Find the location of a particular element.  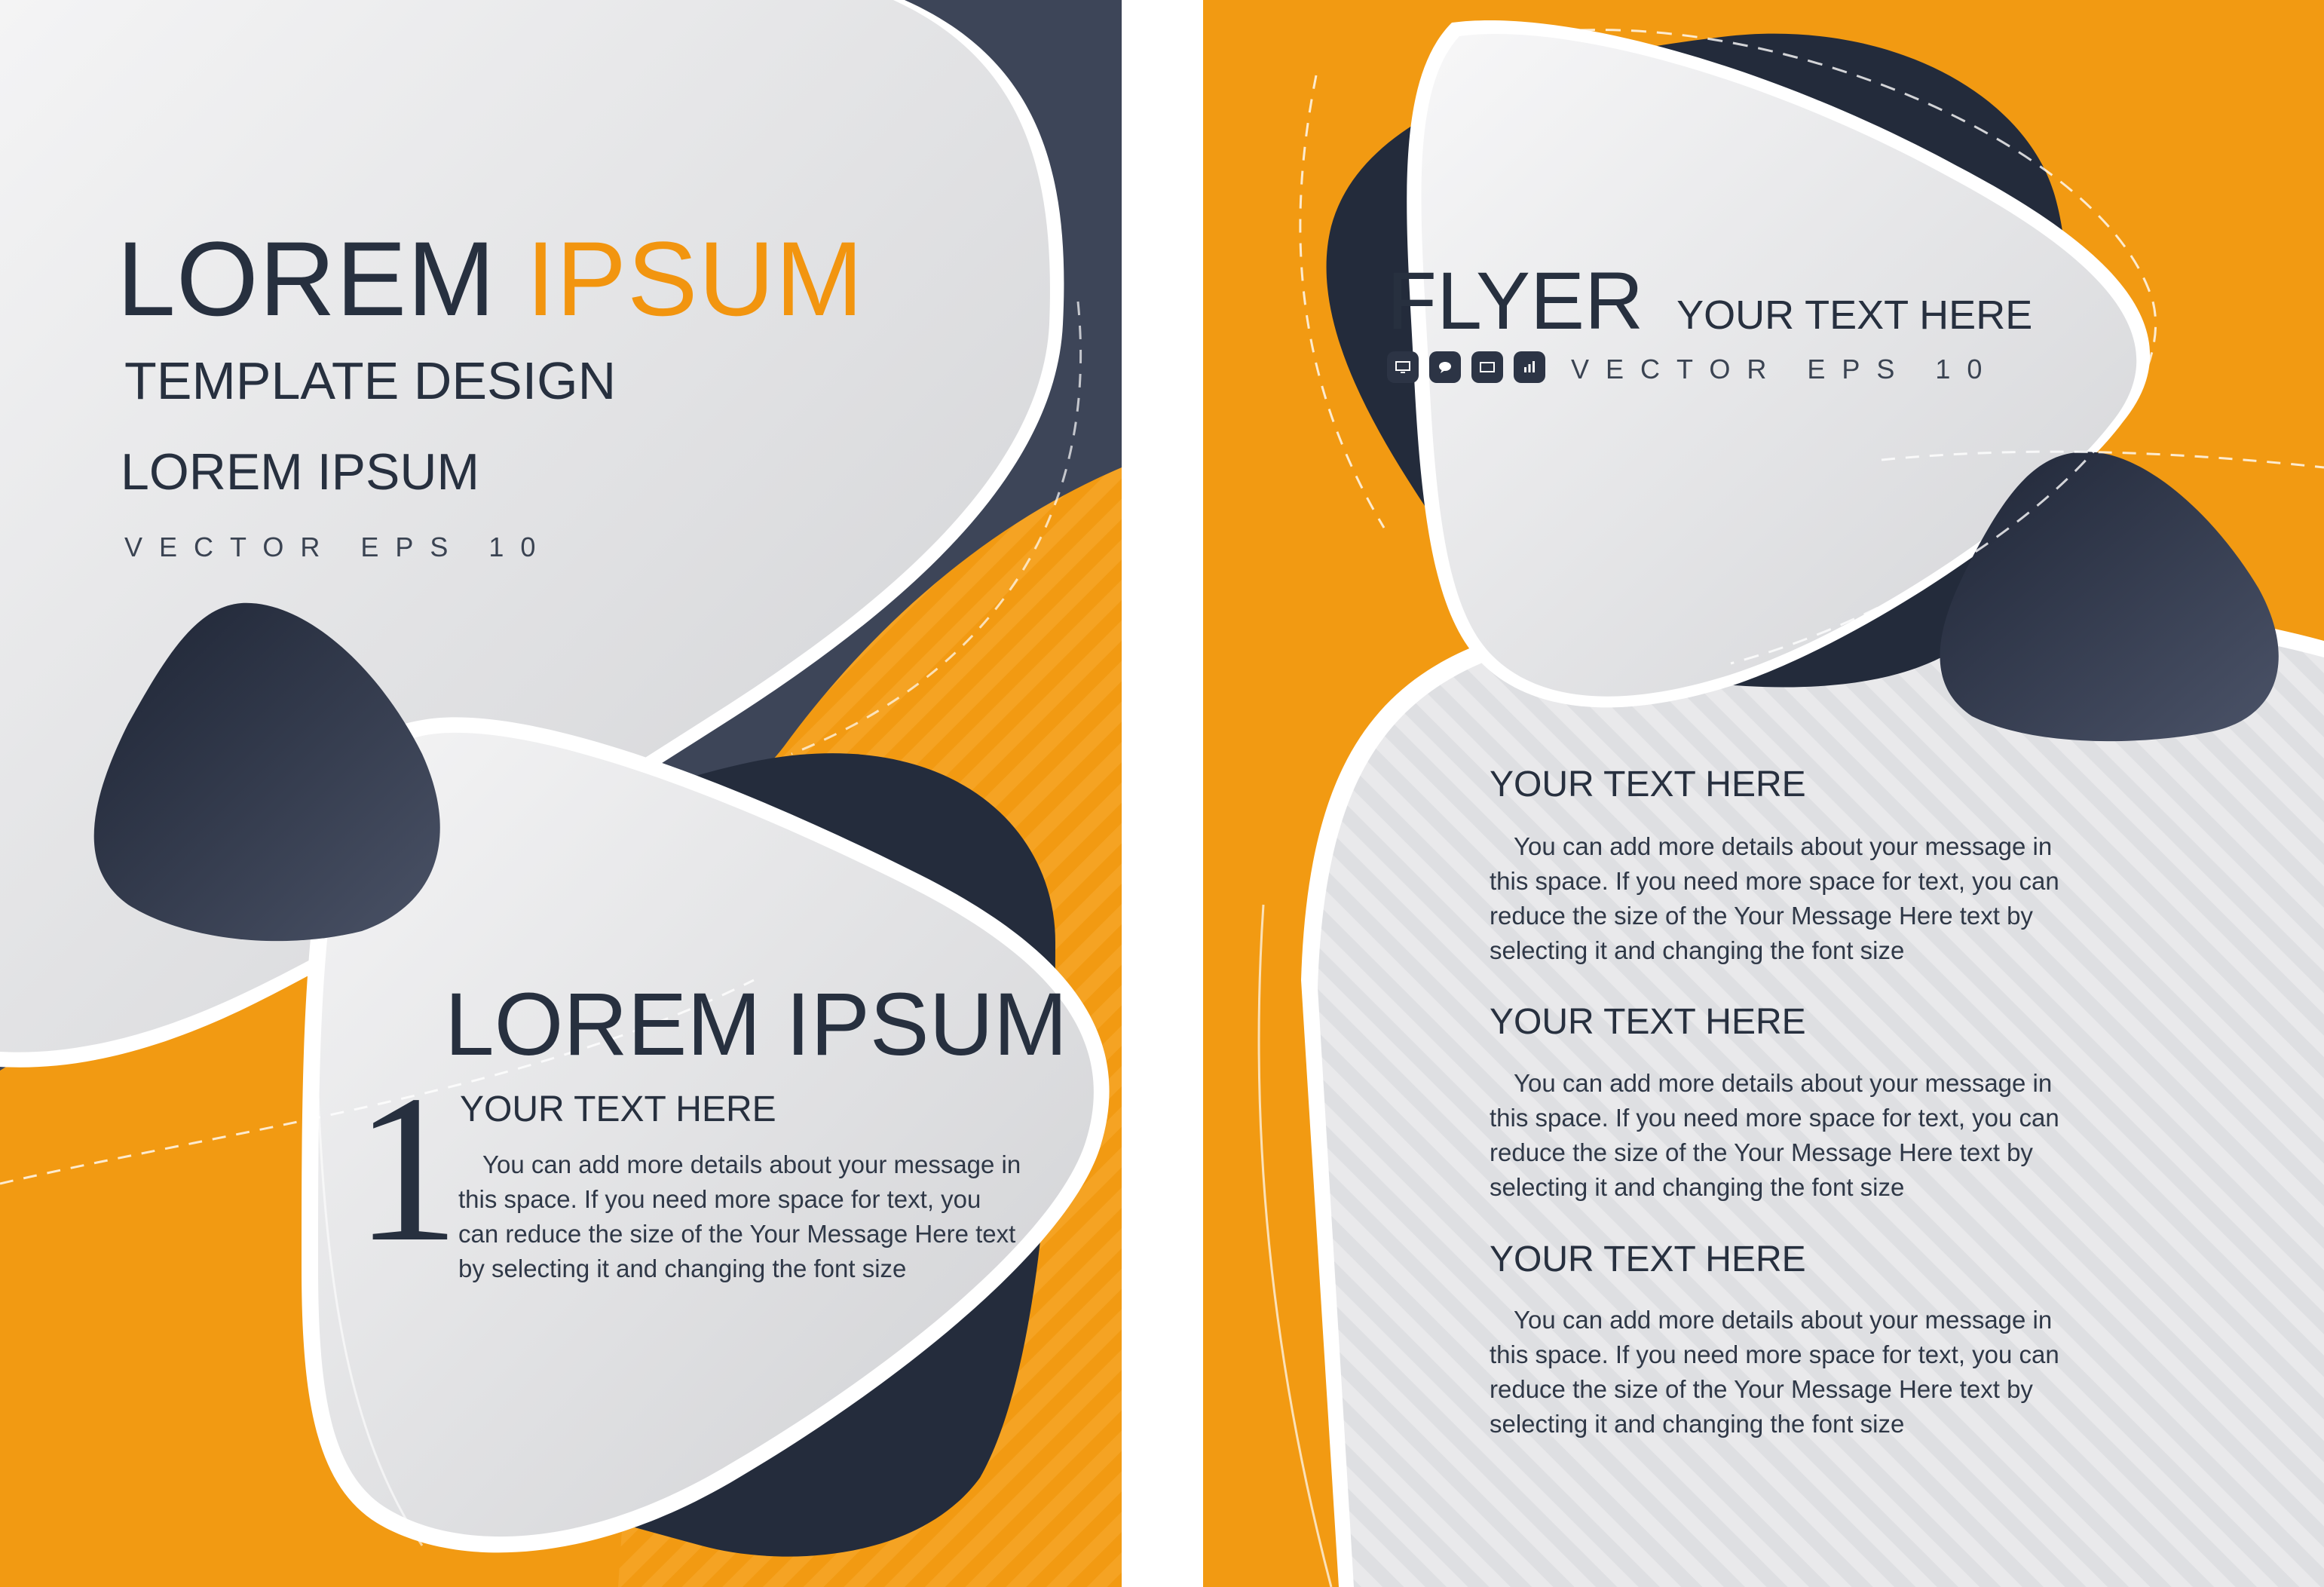

left-subtitle-2: LOREM IPSUM is located at coordinates (300, 472).